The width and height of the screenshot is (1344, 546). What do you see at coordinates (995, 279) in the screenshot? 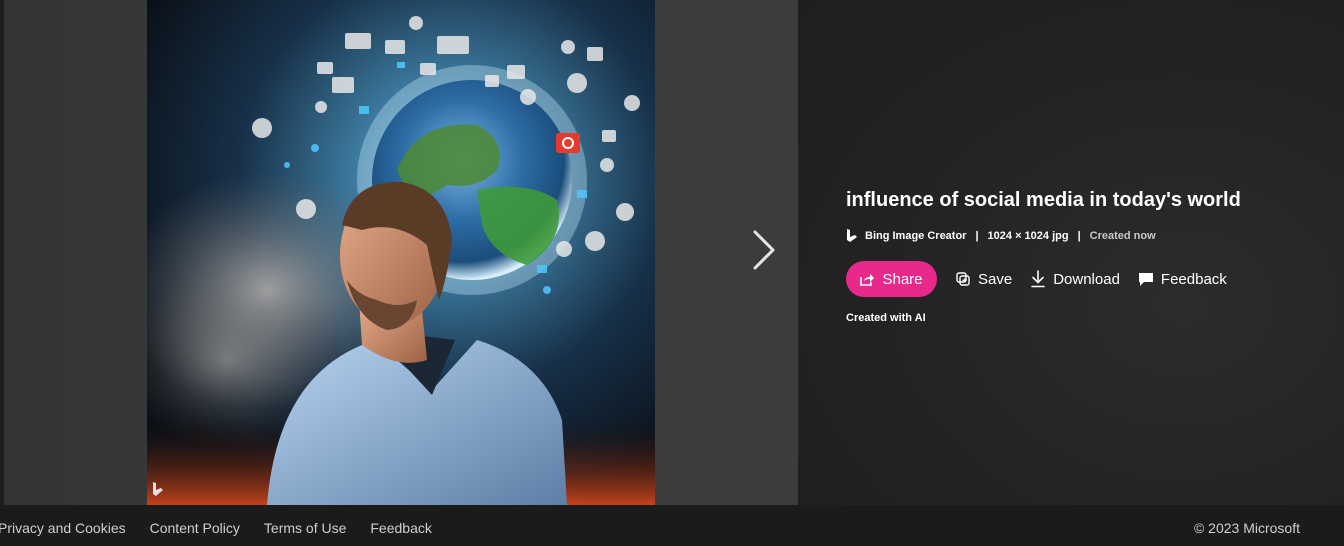
I see `save-label: Save` at bounding box center [995, 279].